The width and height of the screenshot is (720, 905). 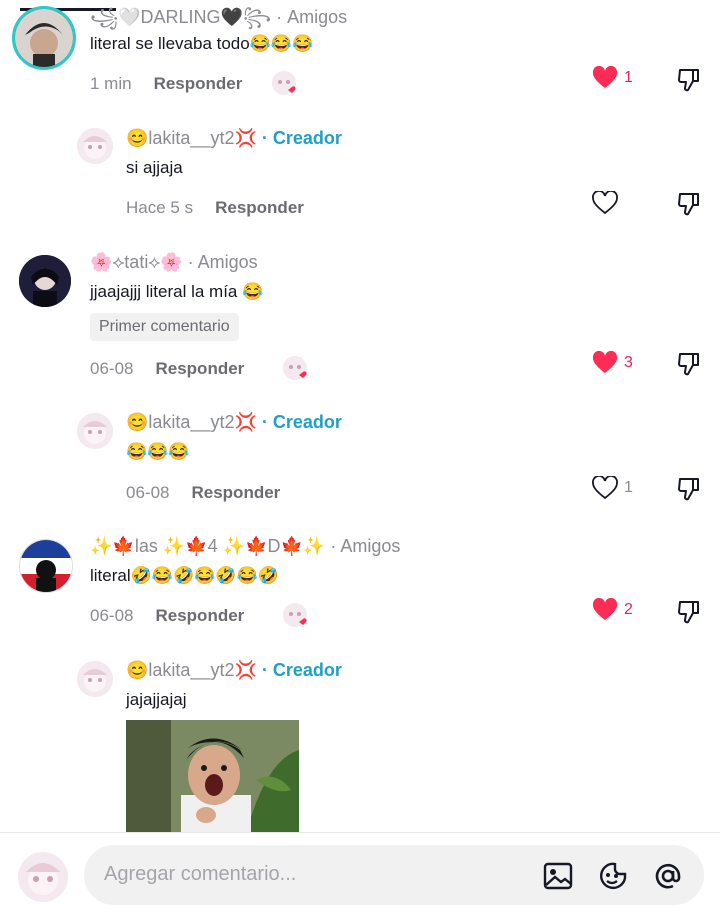 What do you see at coordinates (154, 167) in the screenshot?
I see `comment-text: si ajjaja` at bounding box center [154, 167].